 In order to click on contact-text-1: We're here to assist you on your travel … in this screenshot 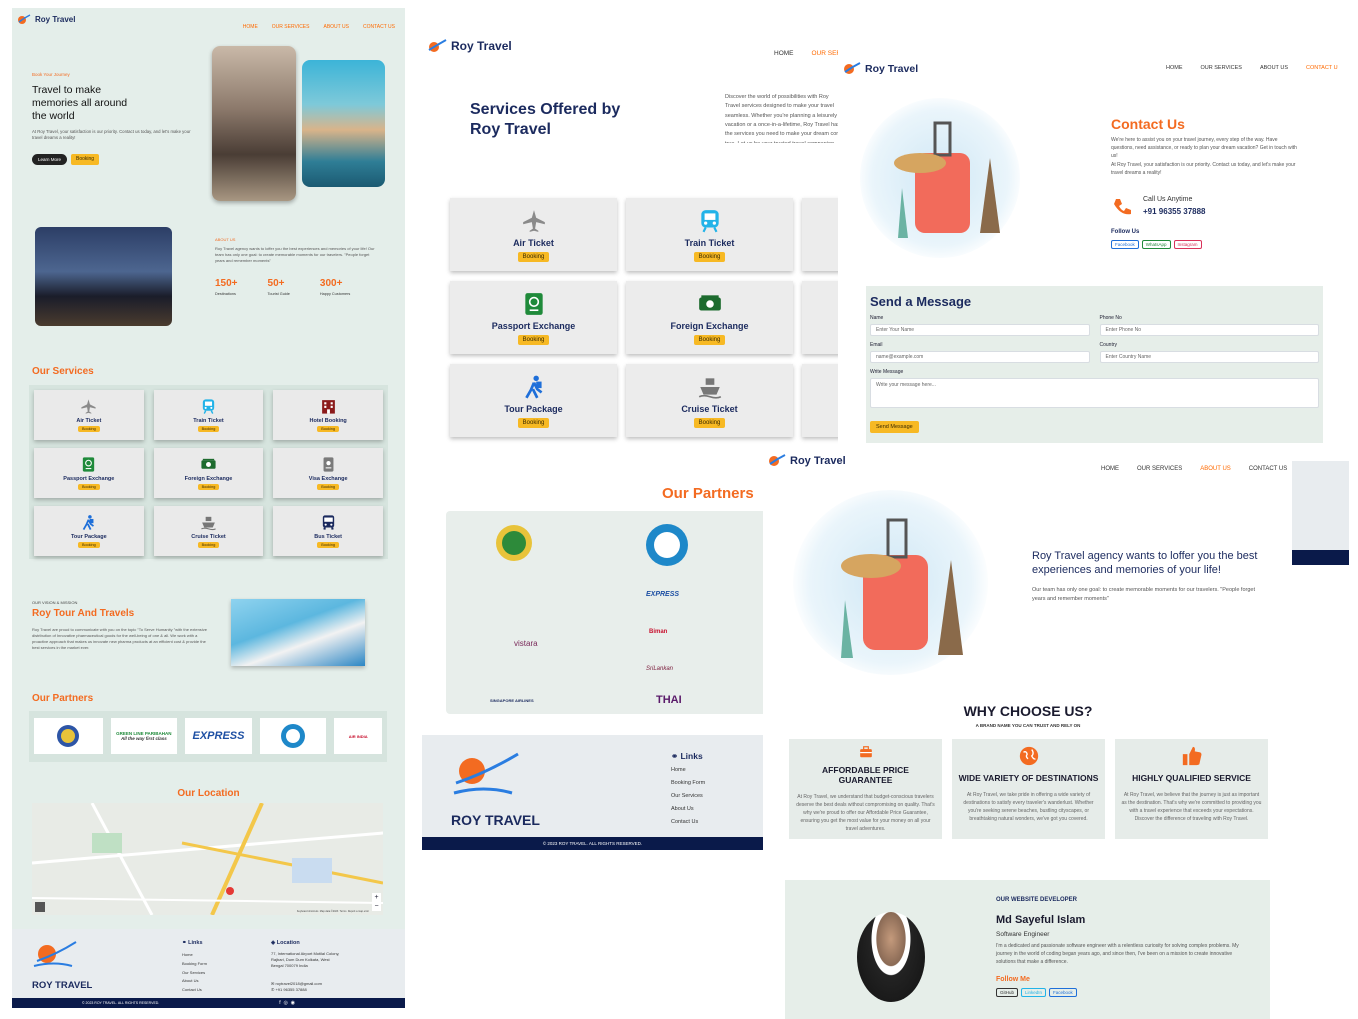, I will do `click(1204, 148)`.